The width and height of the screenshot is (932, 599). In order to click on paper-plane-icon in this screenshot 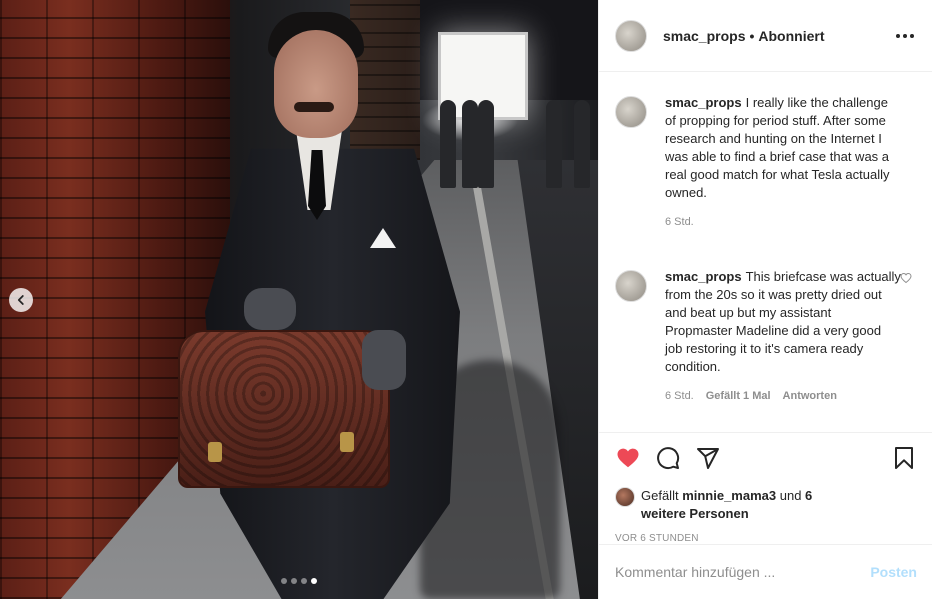, I will do `click(708, 458)`.